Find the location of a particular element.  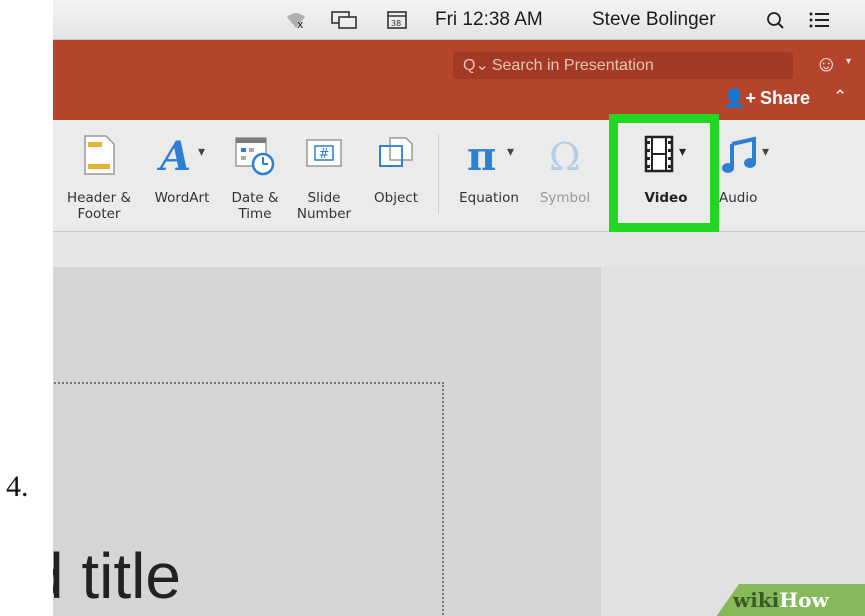

object-button: Object is located at coordinates (396, 176).